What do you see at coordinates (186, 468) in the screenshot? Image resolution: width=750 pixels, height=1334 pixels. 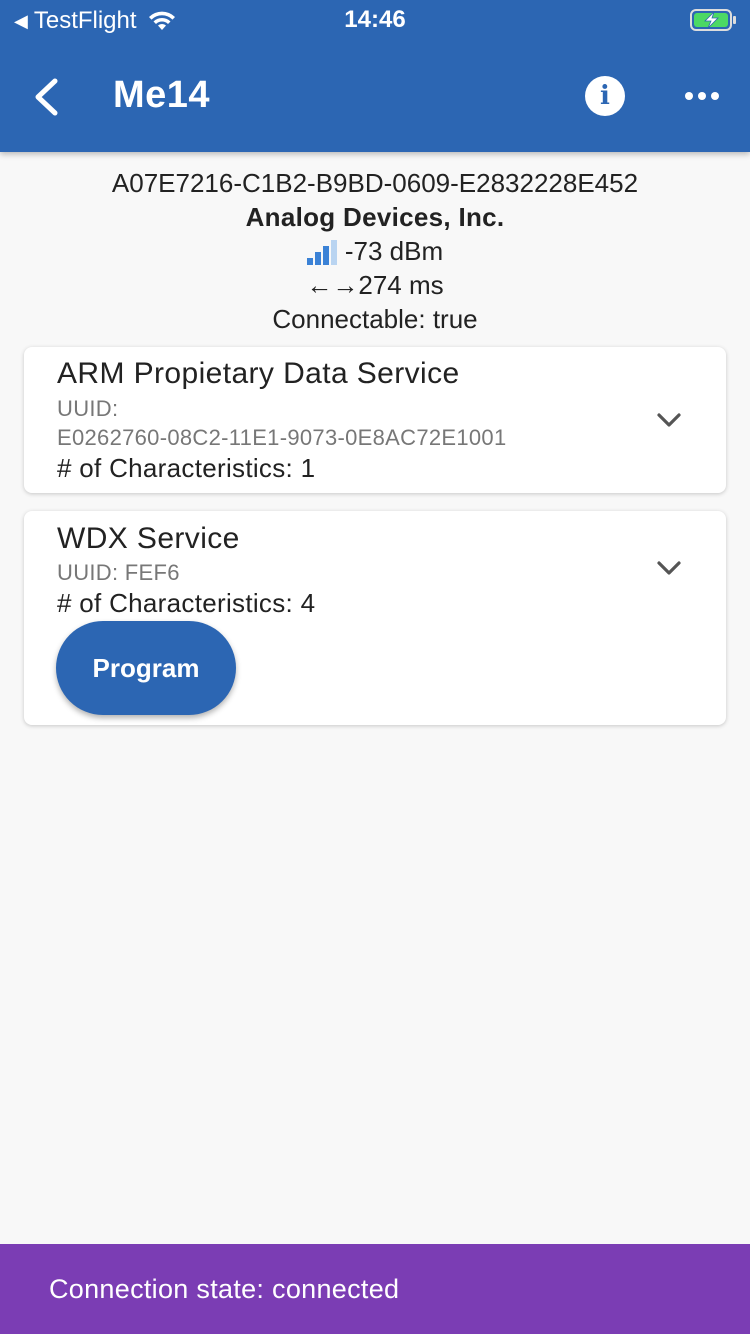 I see `service-characteristics-count: # of Characteristics: 1` at bounding box center [186, 468].